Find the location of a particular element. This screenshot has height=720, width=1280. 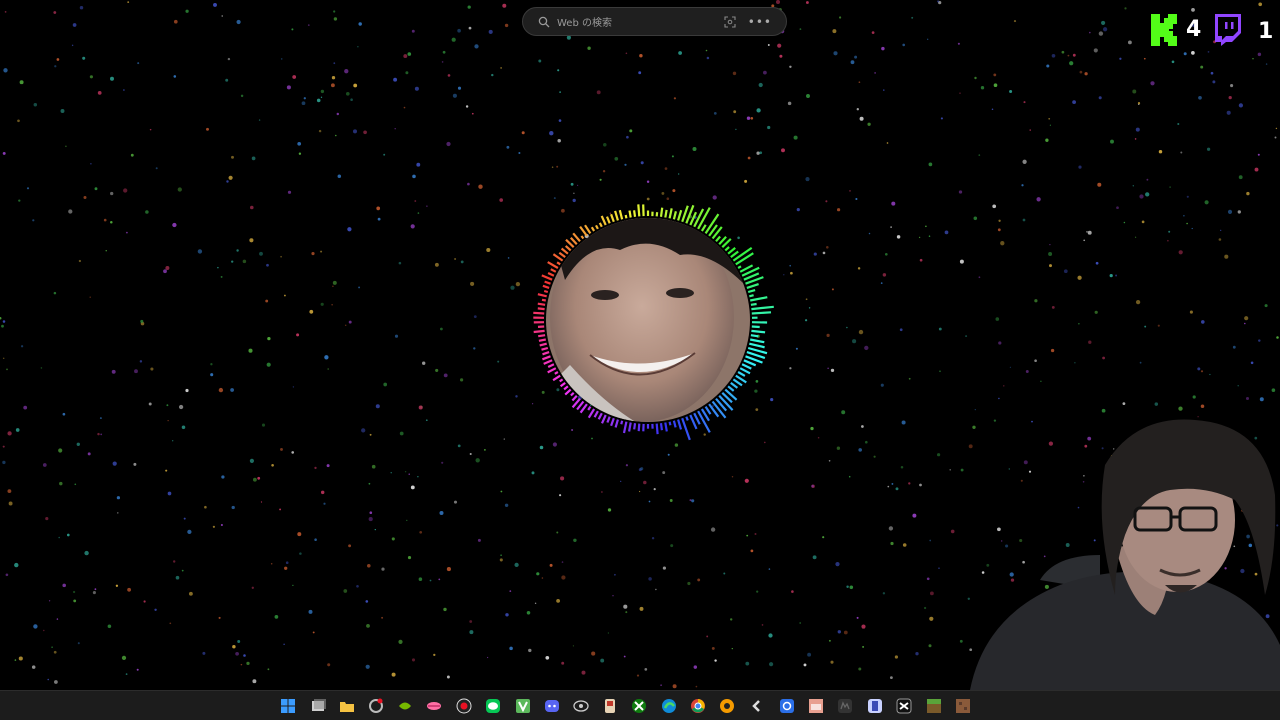

taskbar-edge-icon is located at coordinates (669, 706).